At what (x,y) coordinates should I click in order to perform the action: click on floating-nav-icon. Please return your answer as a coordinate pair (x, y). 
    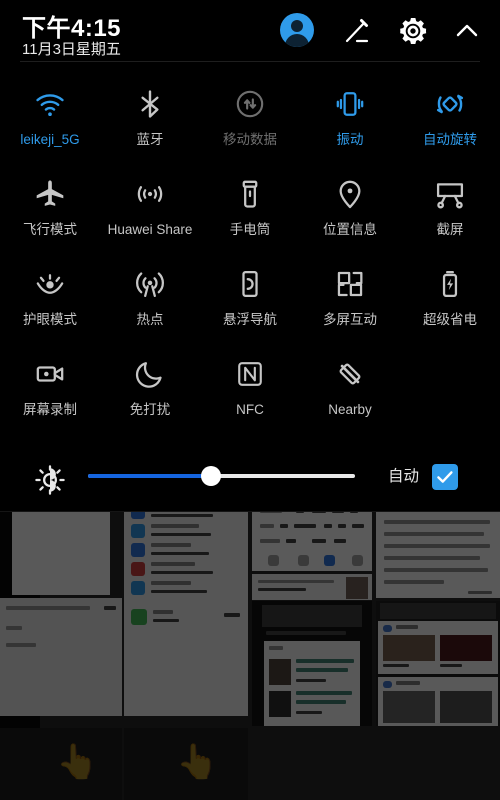
    Looking at the image, I should click on (250, 284).